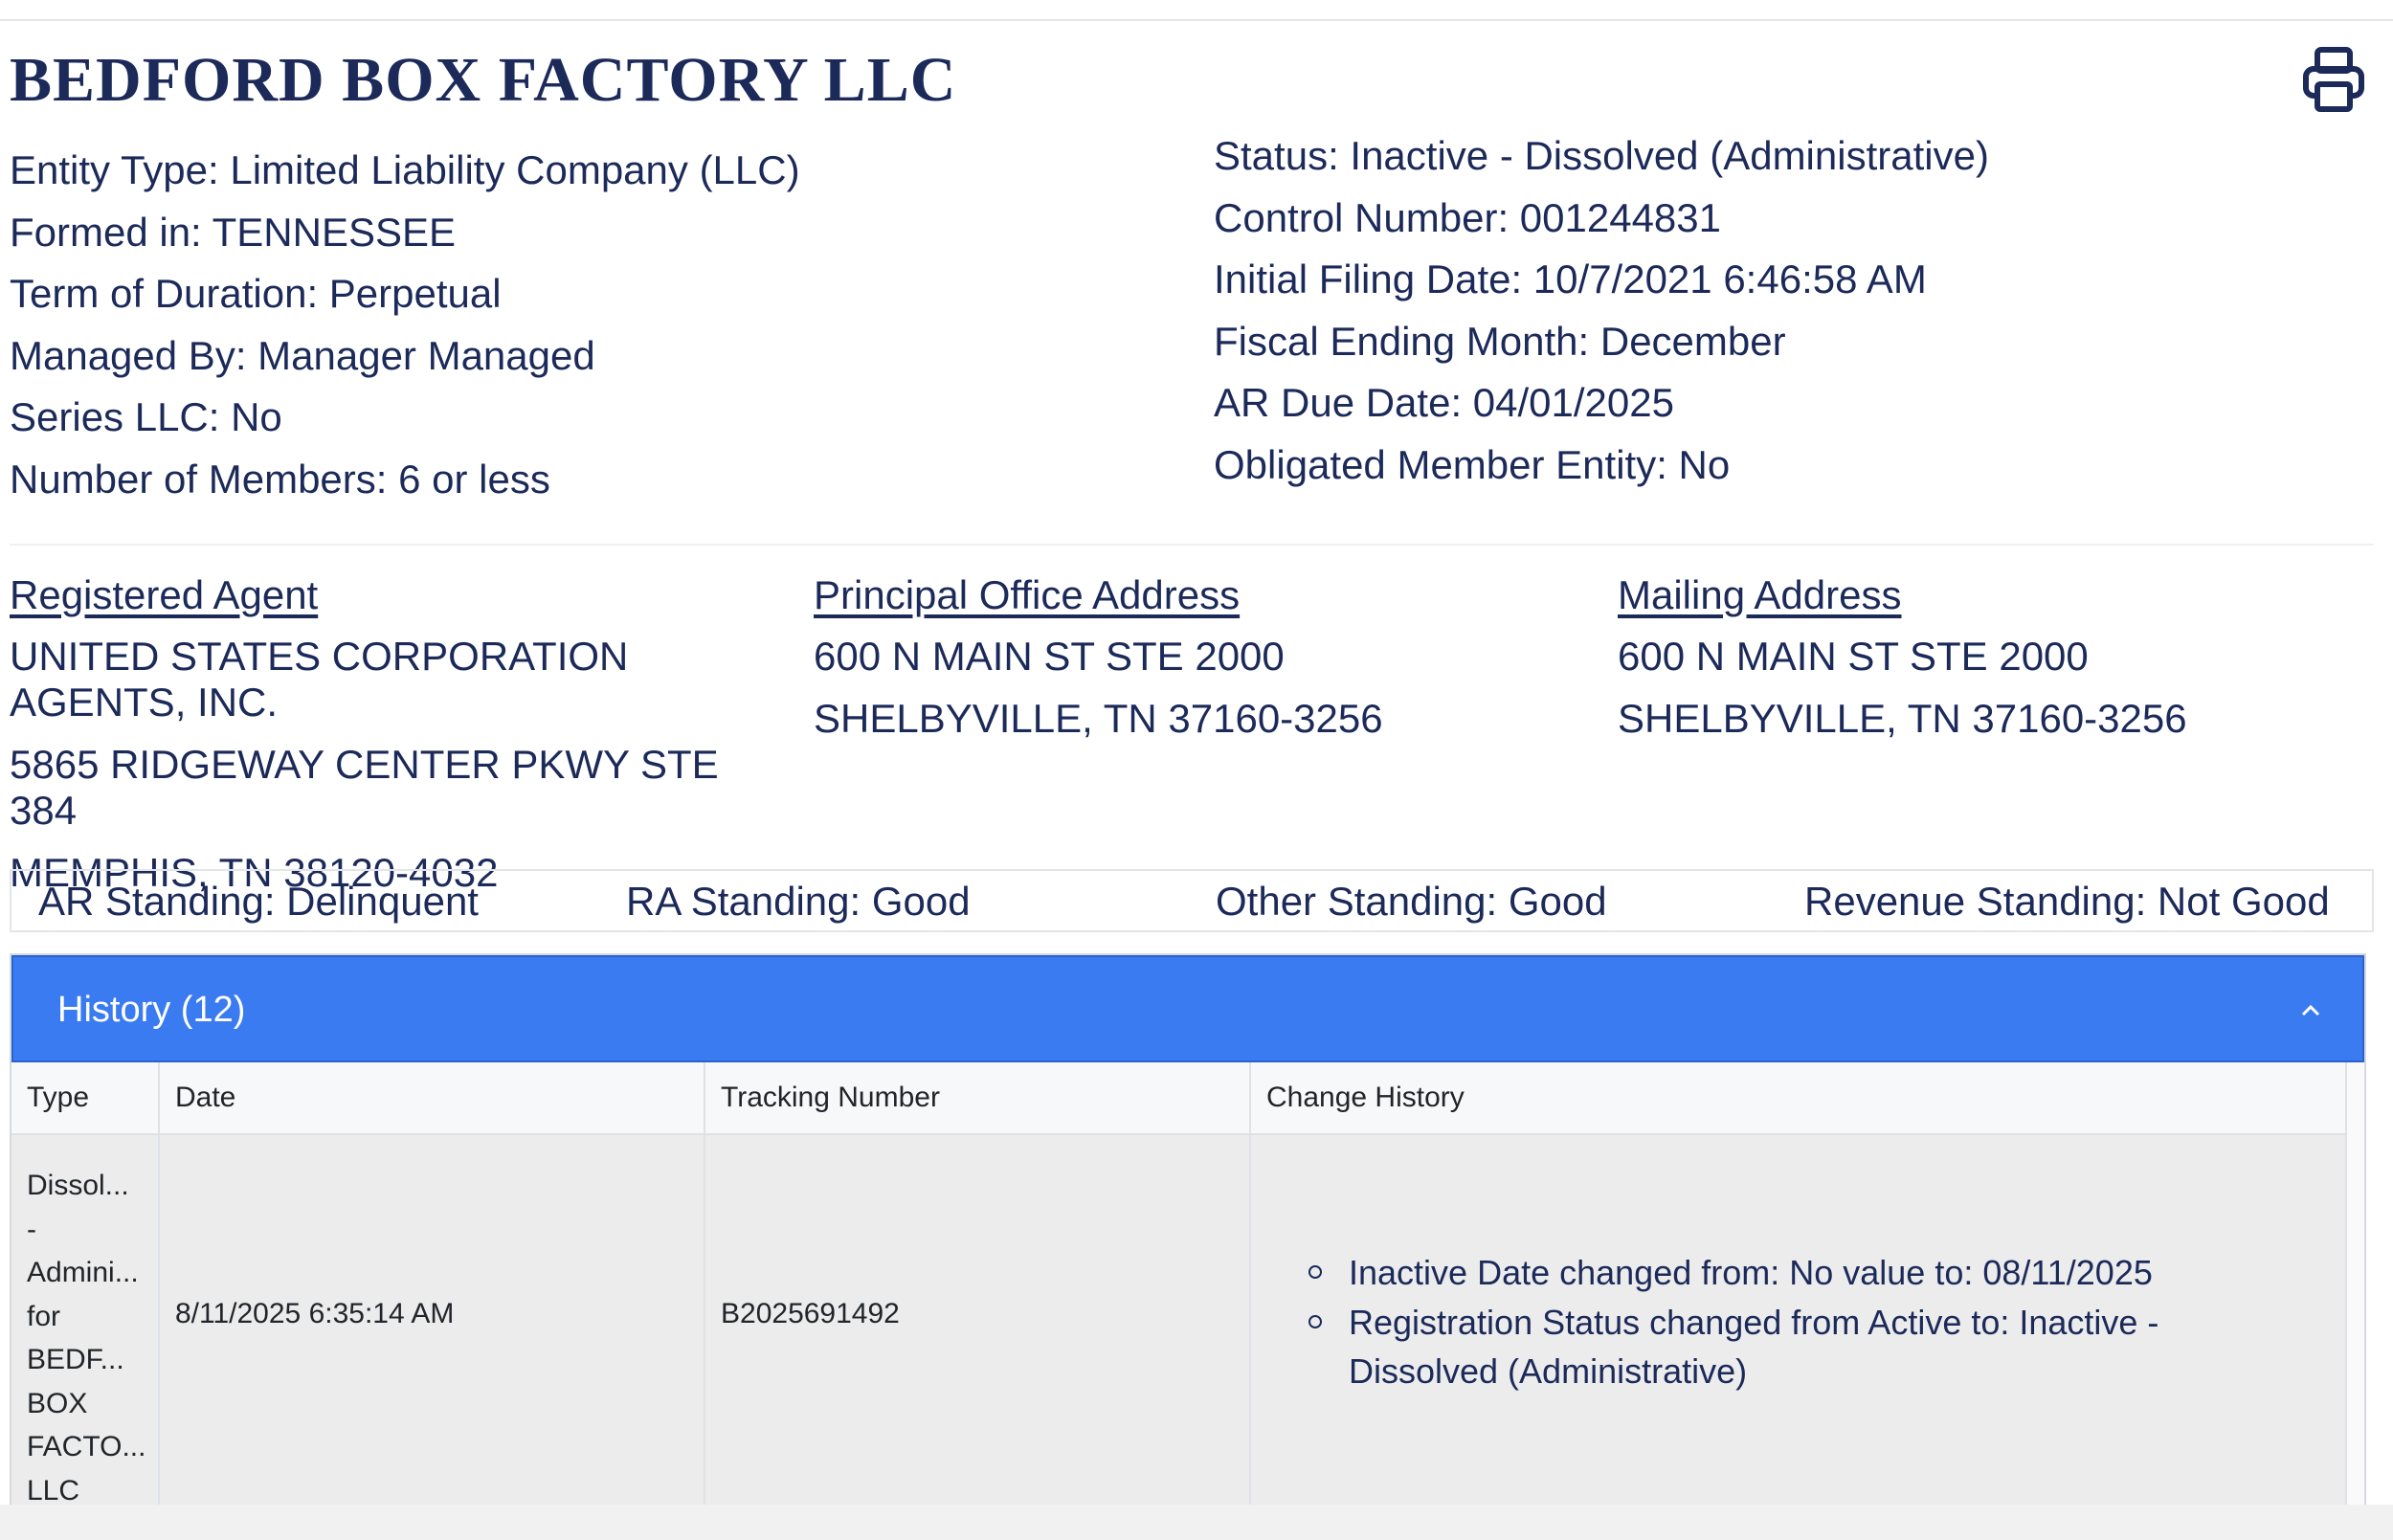  Describe the element at coordinates (1760, 594) in the screenshot. I see `mailing-address-header: Mailing Address` at that location.